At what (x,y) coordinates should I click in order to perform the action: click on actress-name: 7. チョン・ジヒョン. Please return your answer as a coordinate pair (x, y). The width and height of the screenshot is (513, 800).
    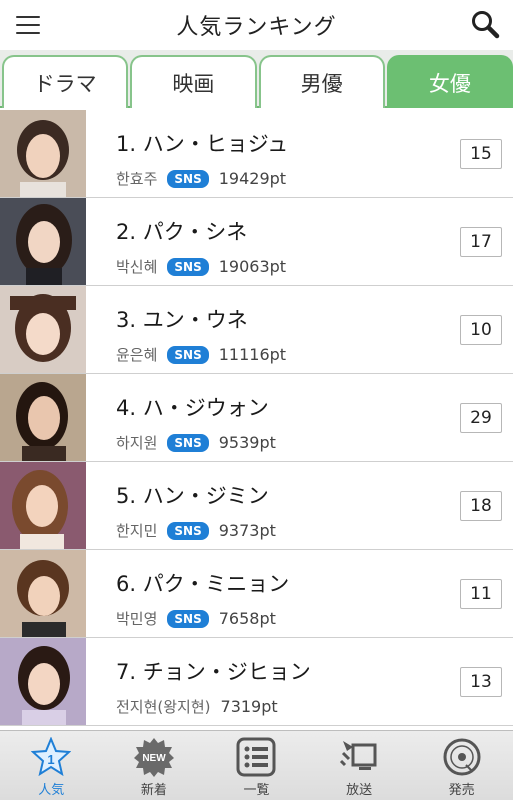
    Looking at the image, I should click on (213, 672).